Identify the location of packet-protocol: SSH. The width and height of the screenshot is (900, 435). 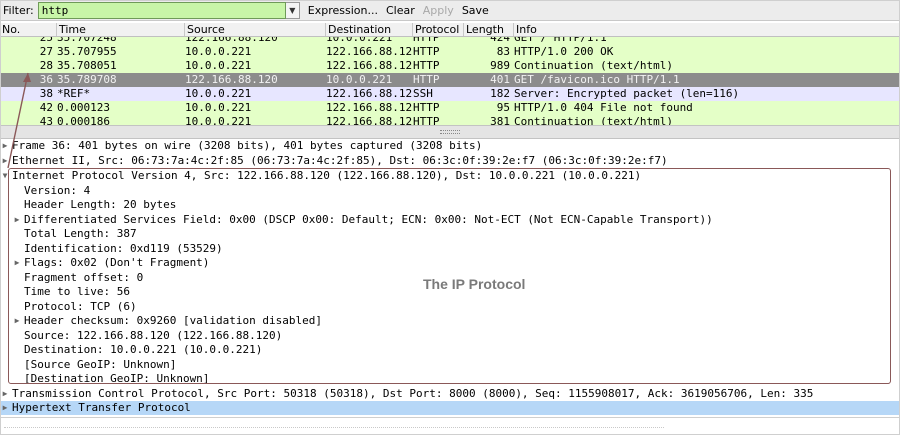
(423, 93).